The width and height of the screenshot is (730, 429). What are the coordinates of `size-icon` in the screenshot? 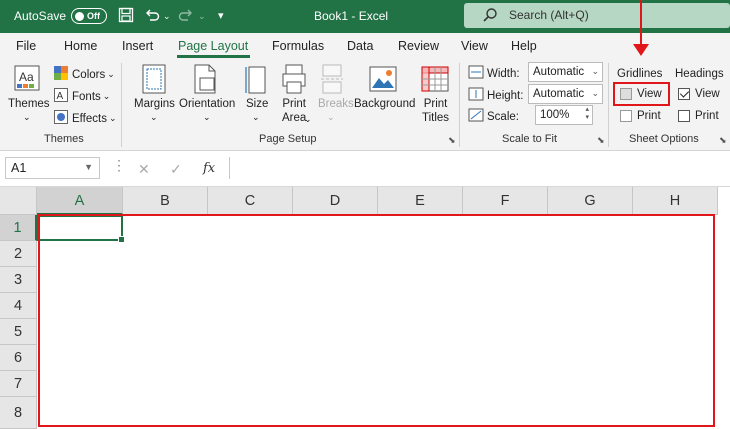 It's located at (256, 80).